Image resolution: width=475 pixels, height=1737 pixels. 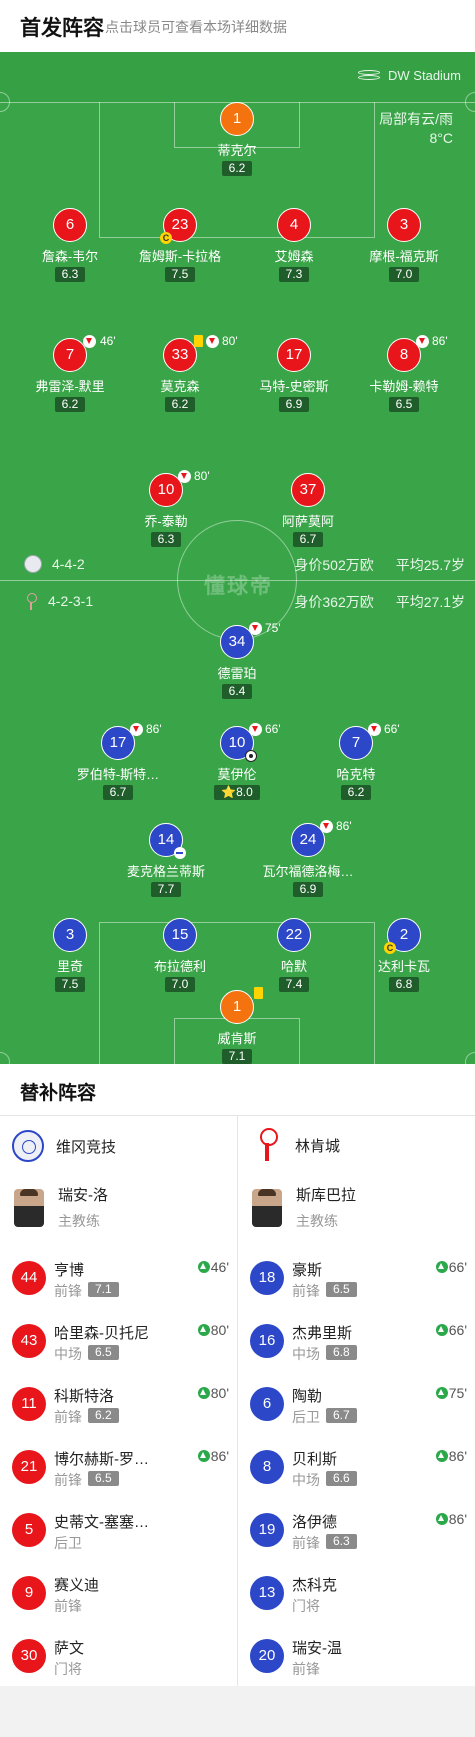 What do you see at coordinates (295, 1145) in the screenshot?
I see `away-team-header: 林肯城` at bounding box center [295, 1145].